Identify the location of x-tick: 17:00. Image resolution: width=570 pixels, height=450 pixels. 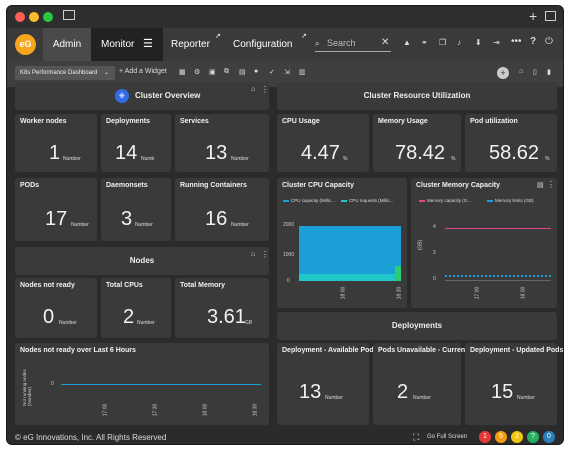
(105, 410).